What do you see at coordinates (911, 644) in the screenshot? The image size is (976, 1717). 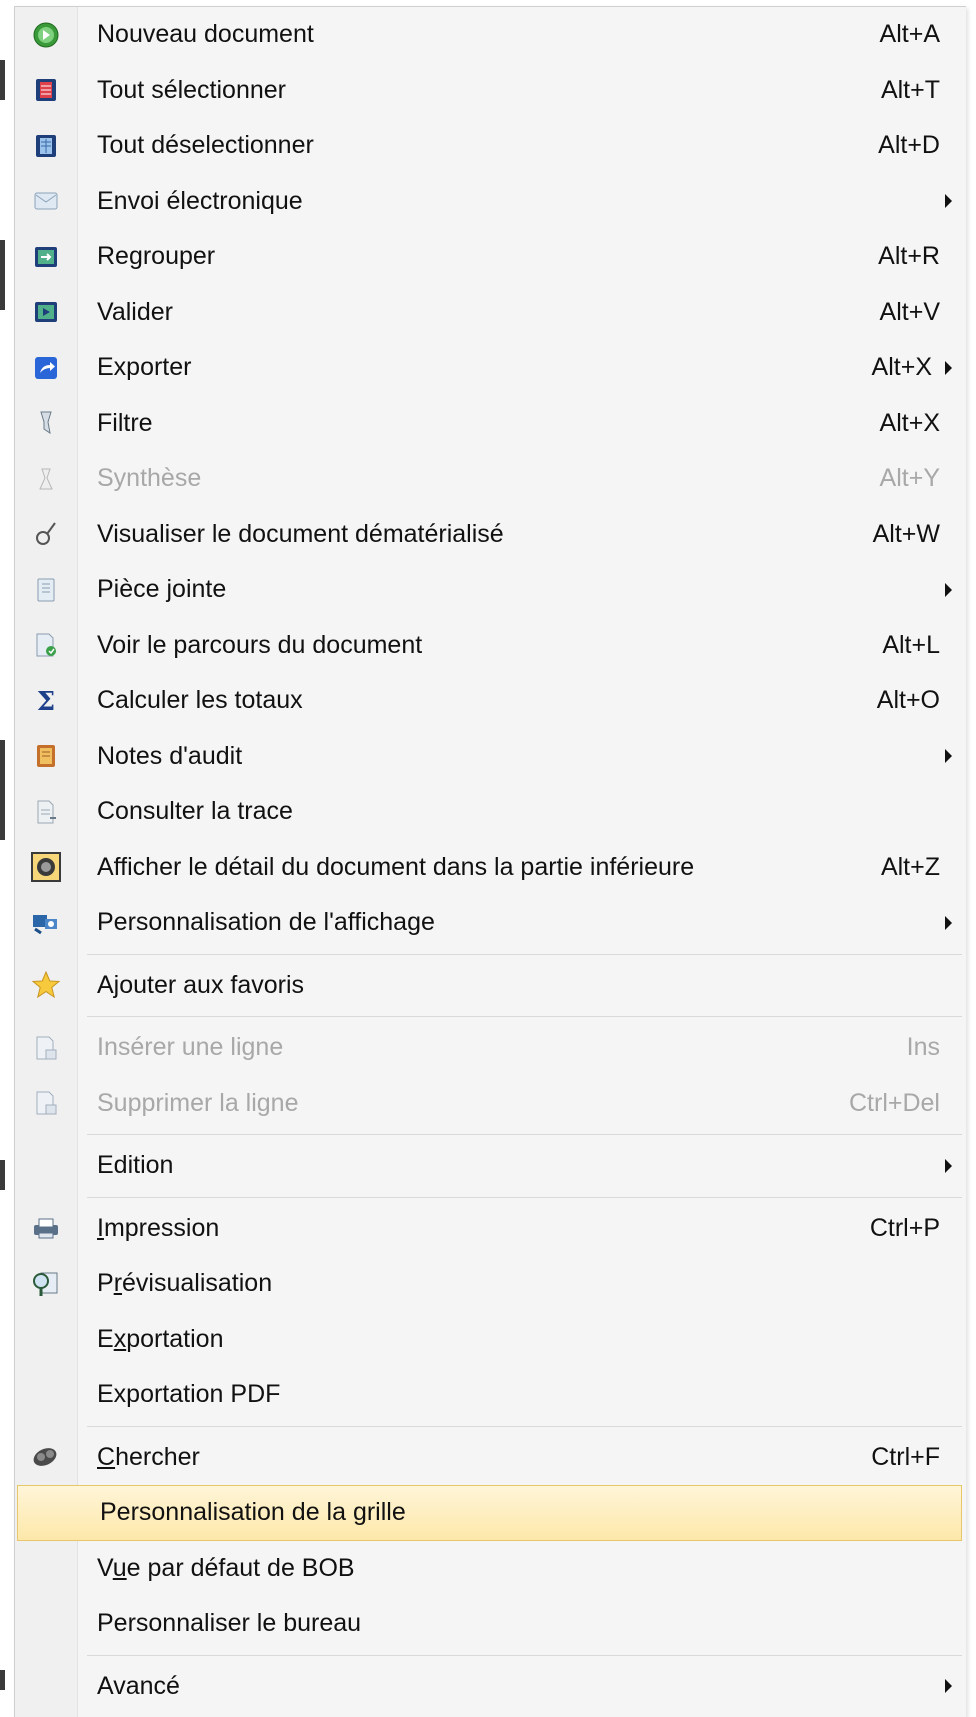 I see `menu-item-shortcut: Alt+L` at bounding box center [911, 644].